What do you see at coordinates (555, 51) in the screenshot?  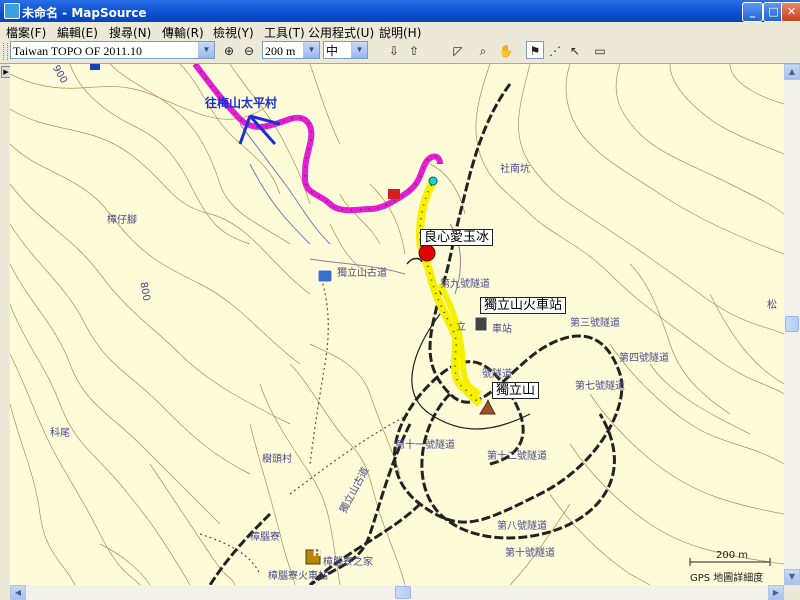 I see `route-tool-icon: ⋰` at bounding box center [555, 51].